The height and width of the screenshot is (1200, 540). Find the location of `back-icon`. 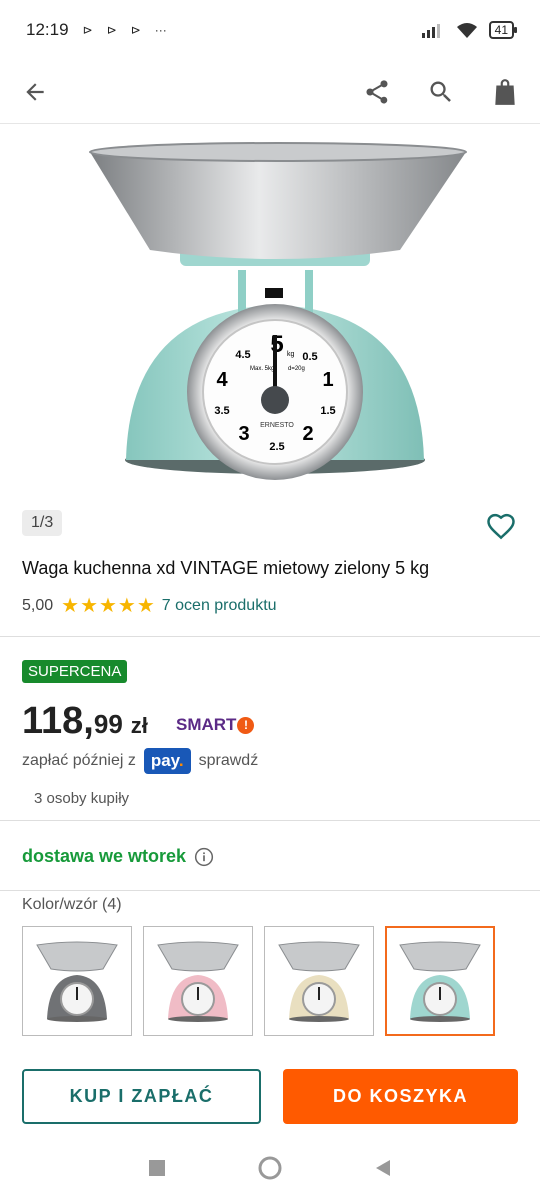

back-icon is located at coordinates (383, 1168).